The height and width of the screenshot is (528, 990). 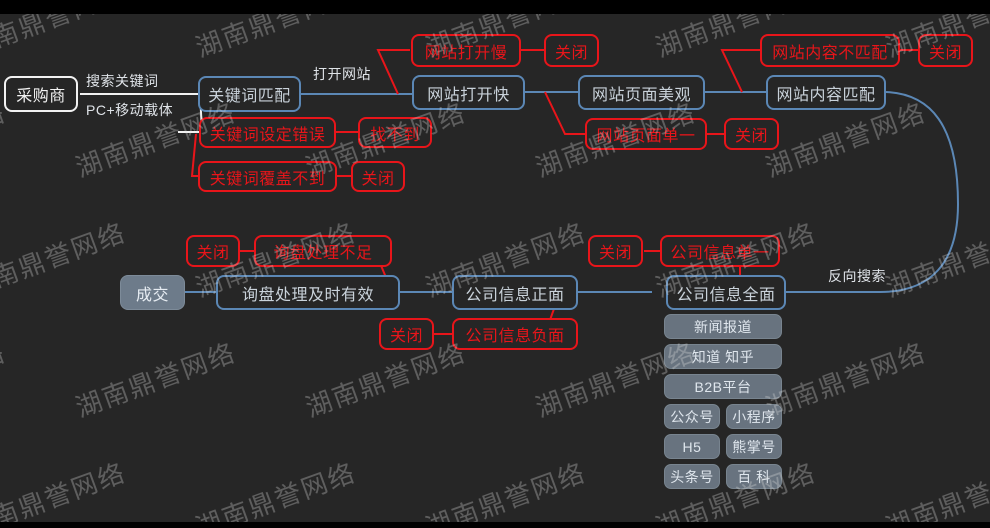 I want to click on channel-chip: 公众号, so click(x=692, y=416).